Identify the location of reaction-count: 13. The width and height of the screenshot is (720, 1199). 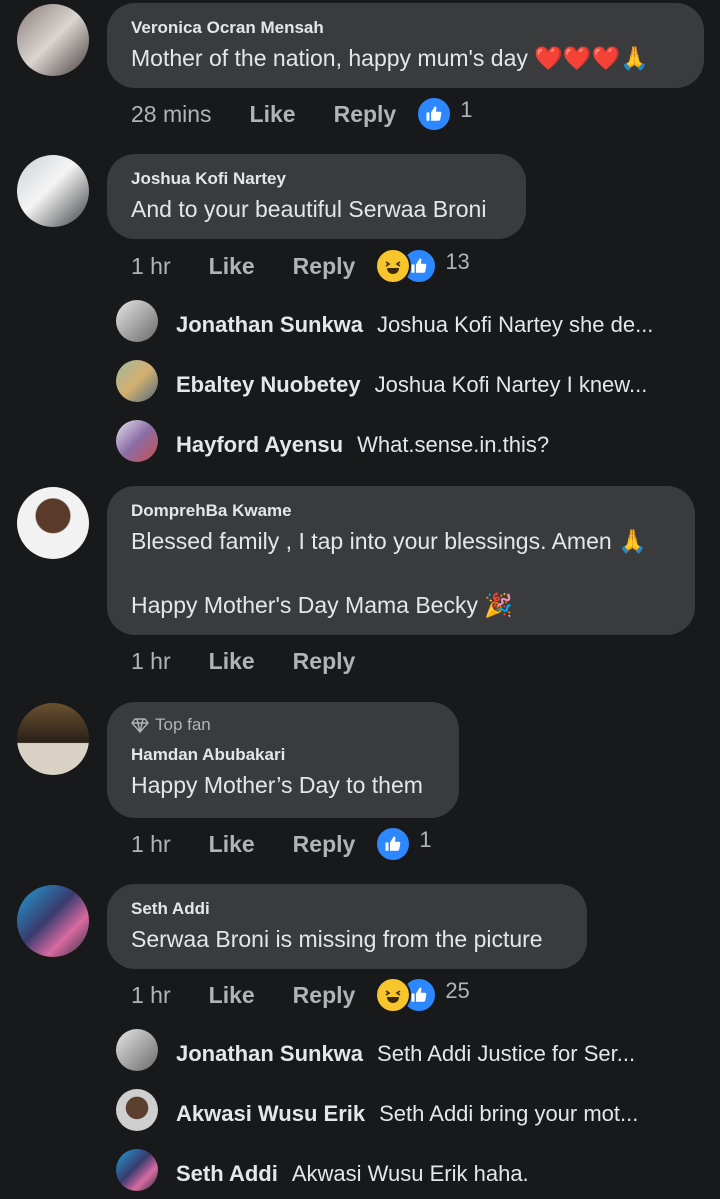
(457, 262).